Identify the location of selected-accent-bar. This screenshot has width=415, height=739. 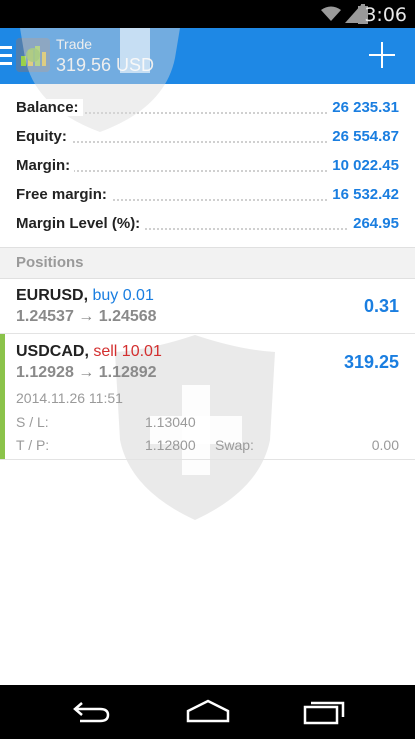
(2, 396).